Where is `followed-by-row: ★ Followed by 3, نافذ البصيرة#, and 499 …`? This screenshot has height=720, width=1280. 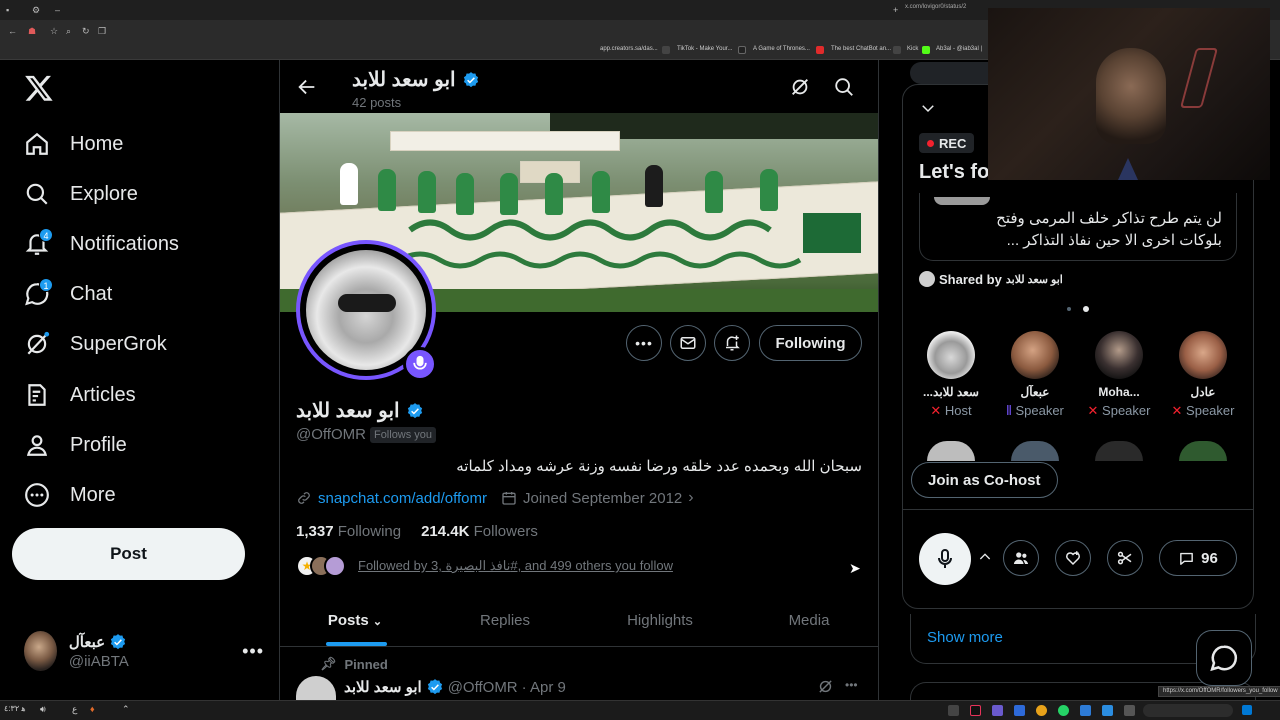
followed-by-row: ★ Followed by 3, نافذ البصيرة#, and 499 … is located at coordinates (484, 566).